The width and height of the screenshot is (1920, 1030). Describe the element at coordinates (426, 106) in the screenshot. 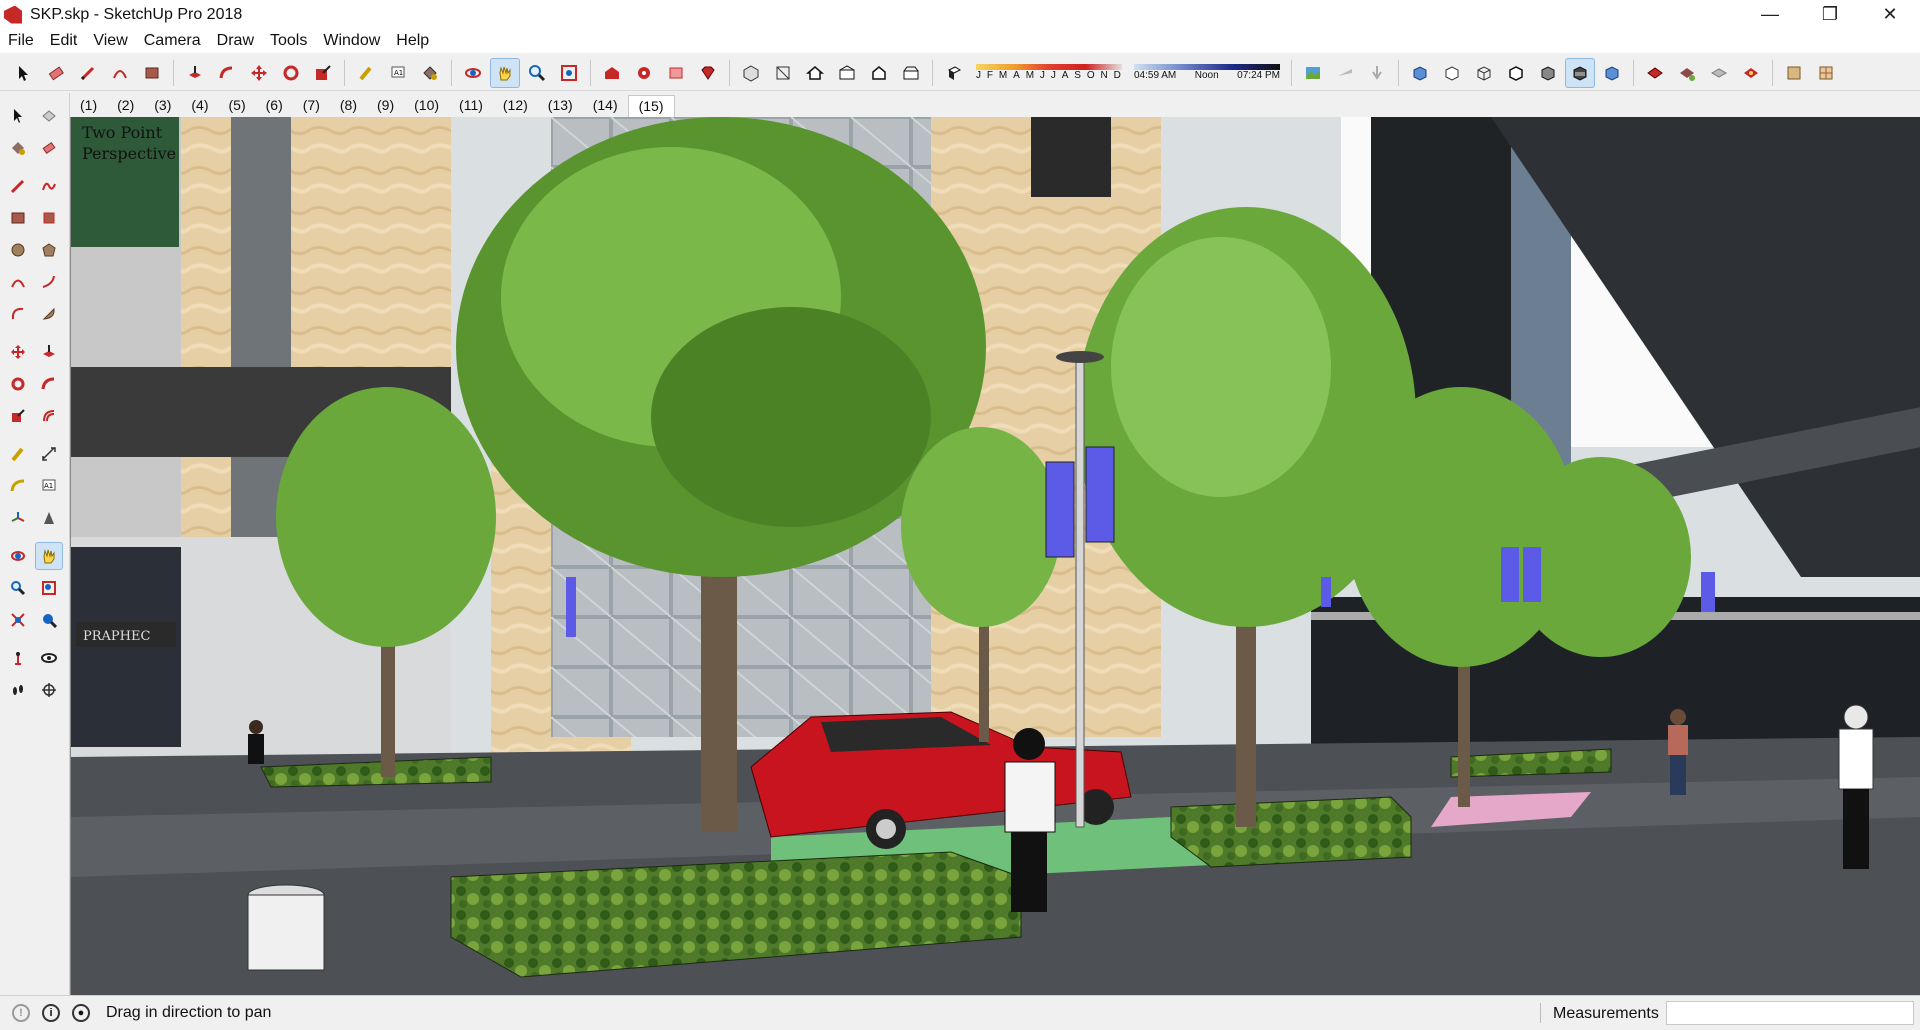

I see `scene-tab-10: (10)` at that location.